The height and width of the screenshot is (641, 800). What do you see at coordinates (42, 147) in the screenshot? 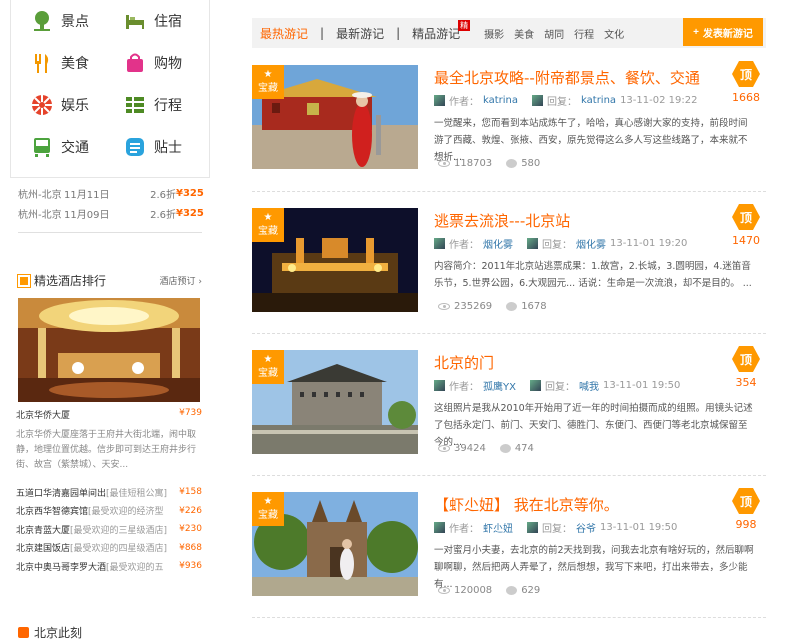
I see `train-icon` at bounding box center [42, 147].